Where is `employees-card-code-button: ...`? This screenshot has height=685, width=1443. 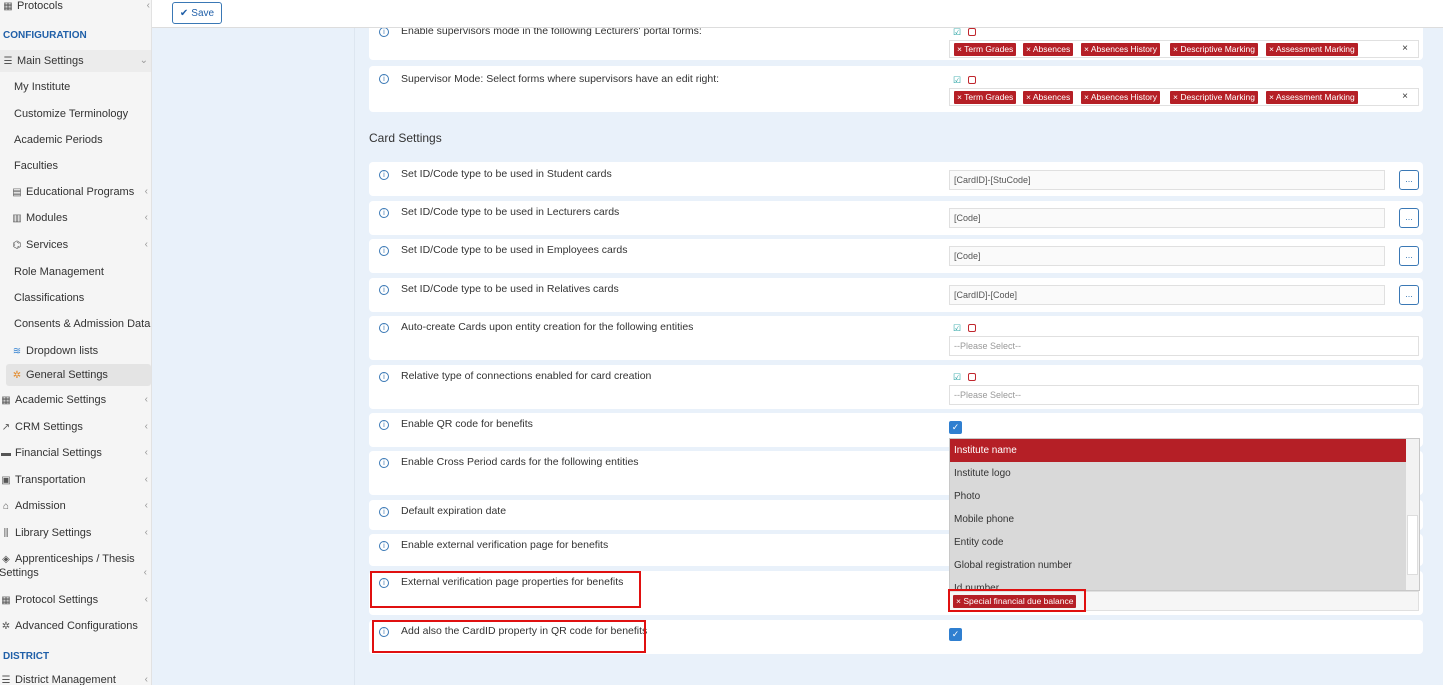
employees-card-code-button: ... is located at coordinates (1409, 256).